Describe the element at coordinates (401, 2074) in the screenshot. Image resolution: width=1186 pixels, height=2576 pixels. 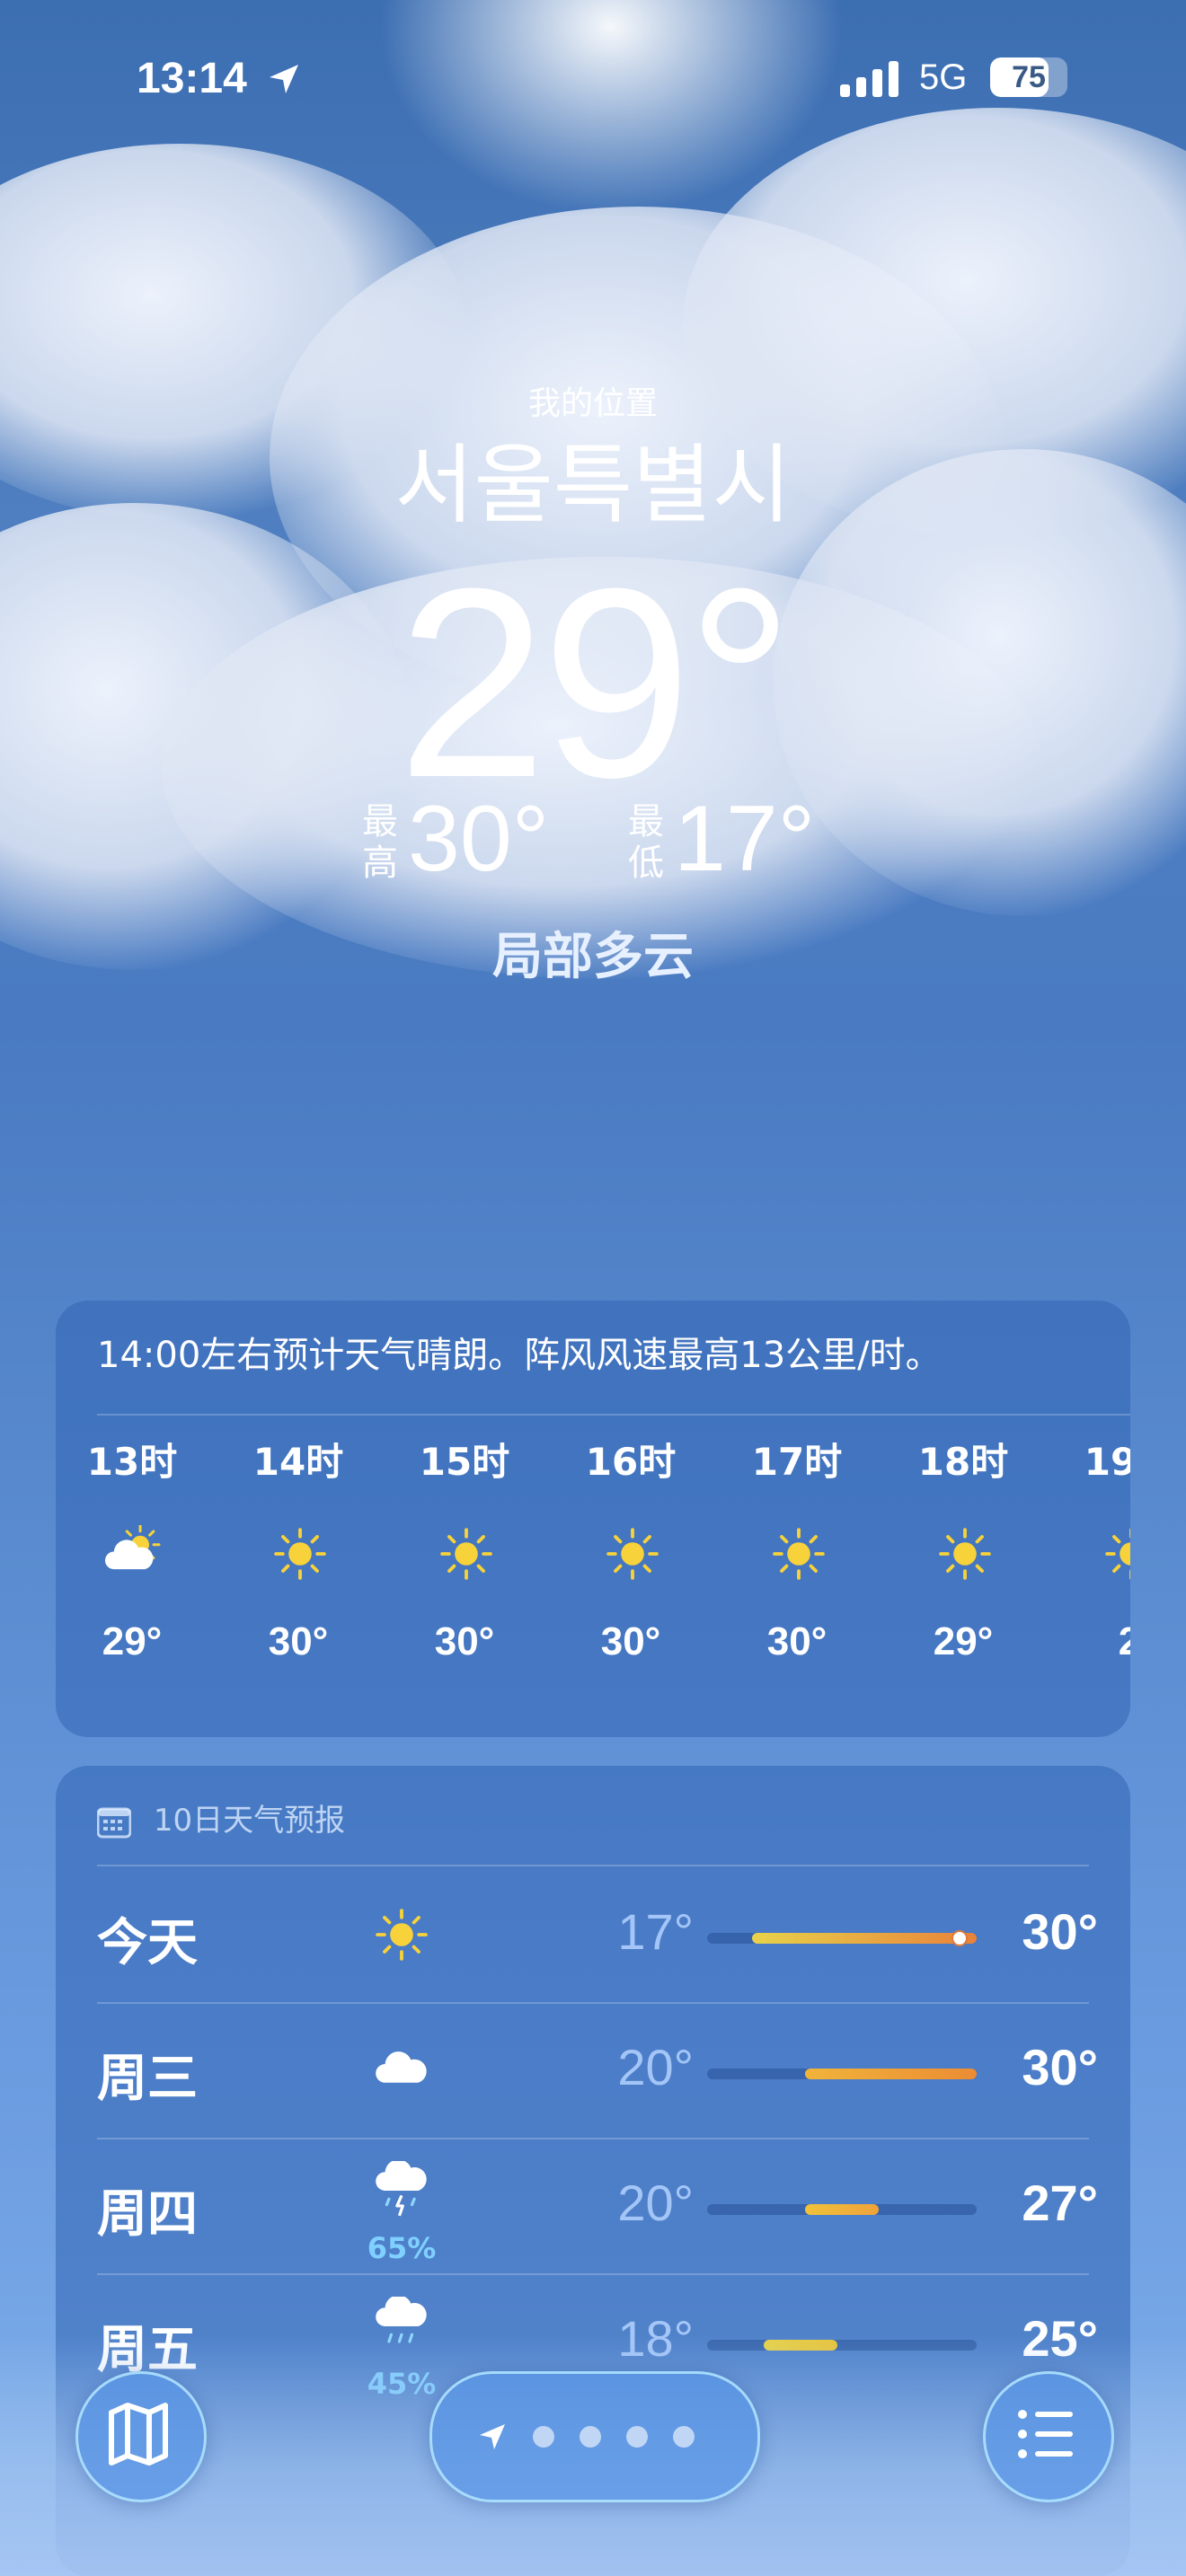
I see `cloud-icon` at that location.